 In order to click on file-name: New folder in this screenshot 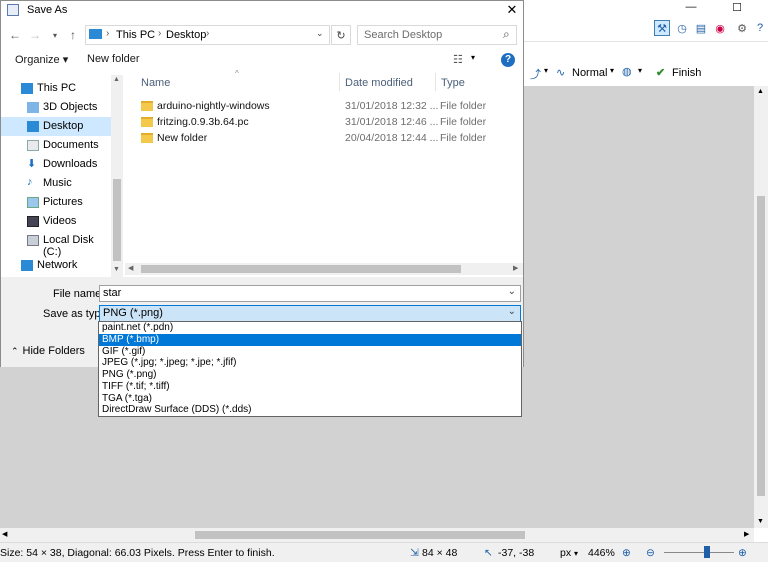, I will do `click(182, 138)`.